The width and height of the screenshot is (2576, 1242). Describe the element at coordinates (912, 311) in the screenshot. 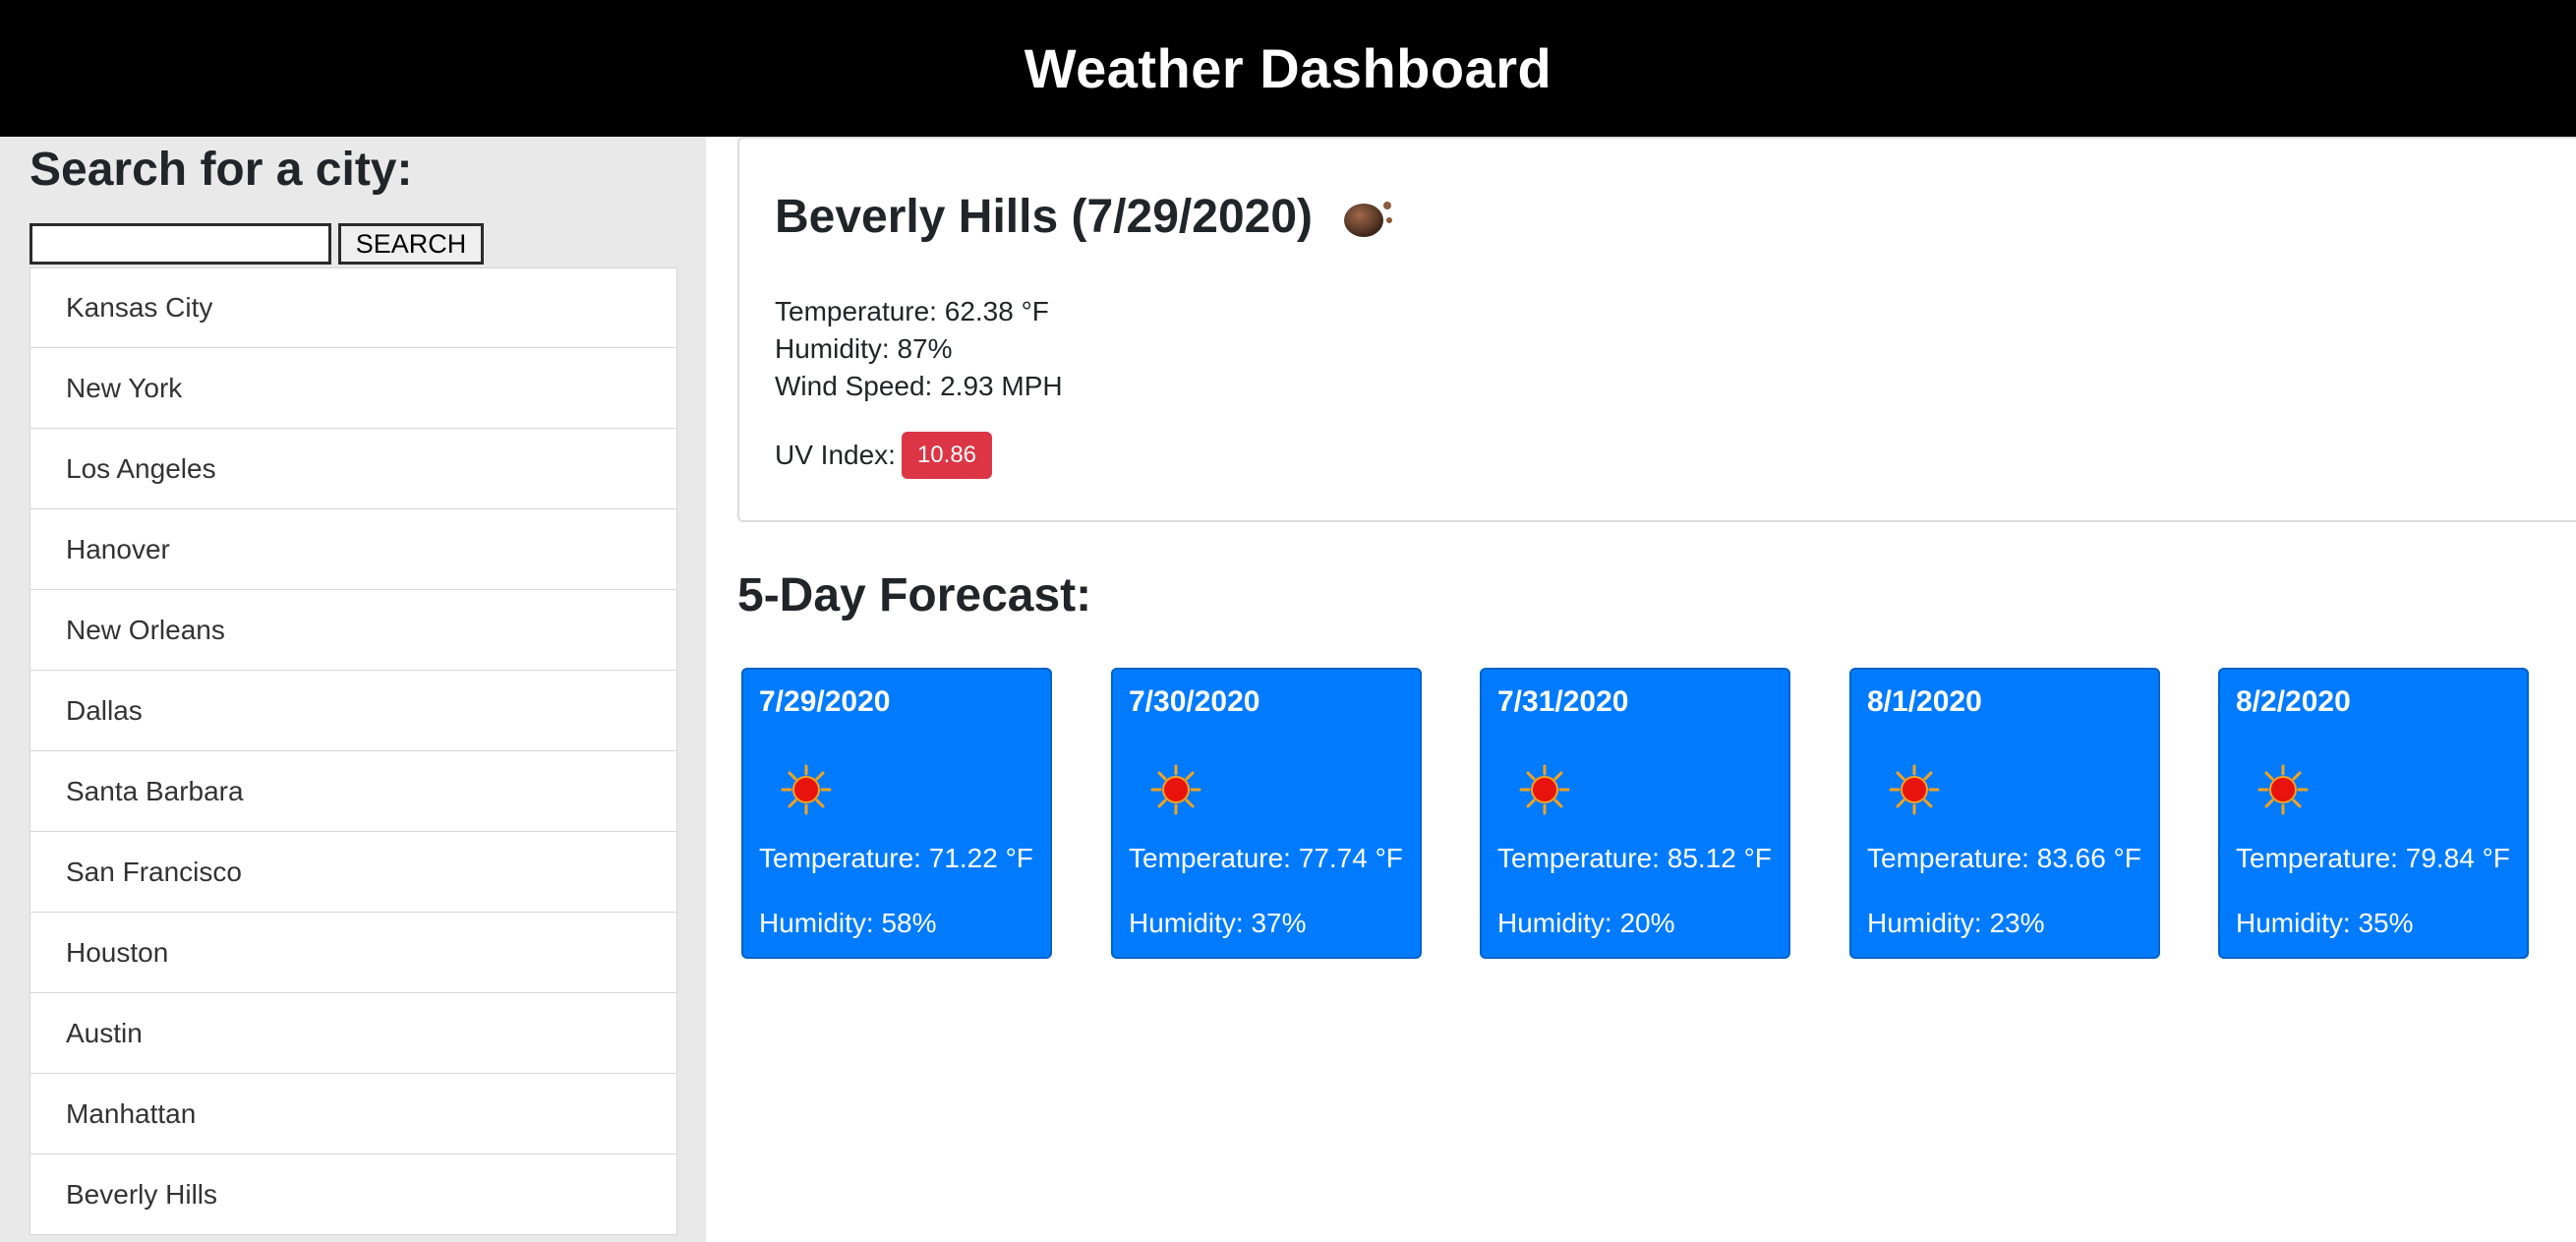

I see `current-temperature: Temperature: 62.38 °F` at that location.